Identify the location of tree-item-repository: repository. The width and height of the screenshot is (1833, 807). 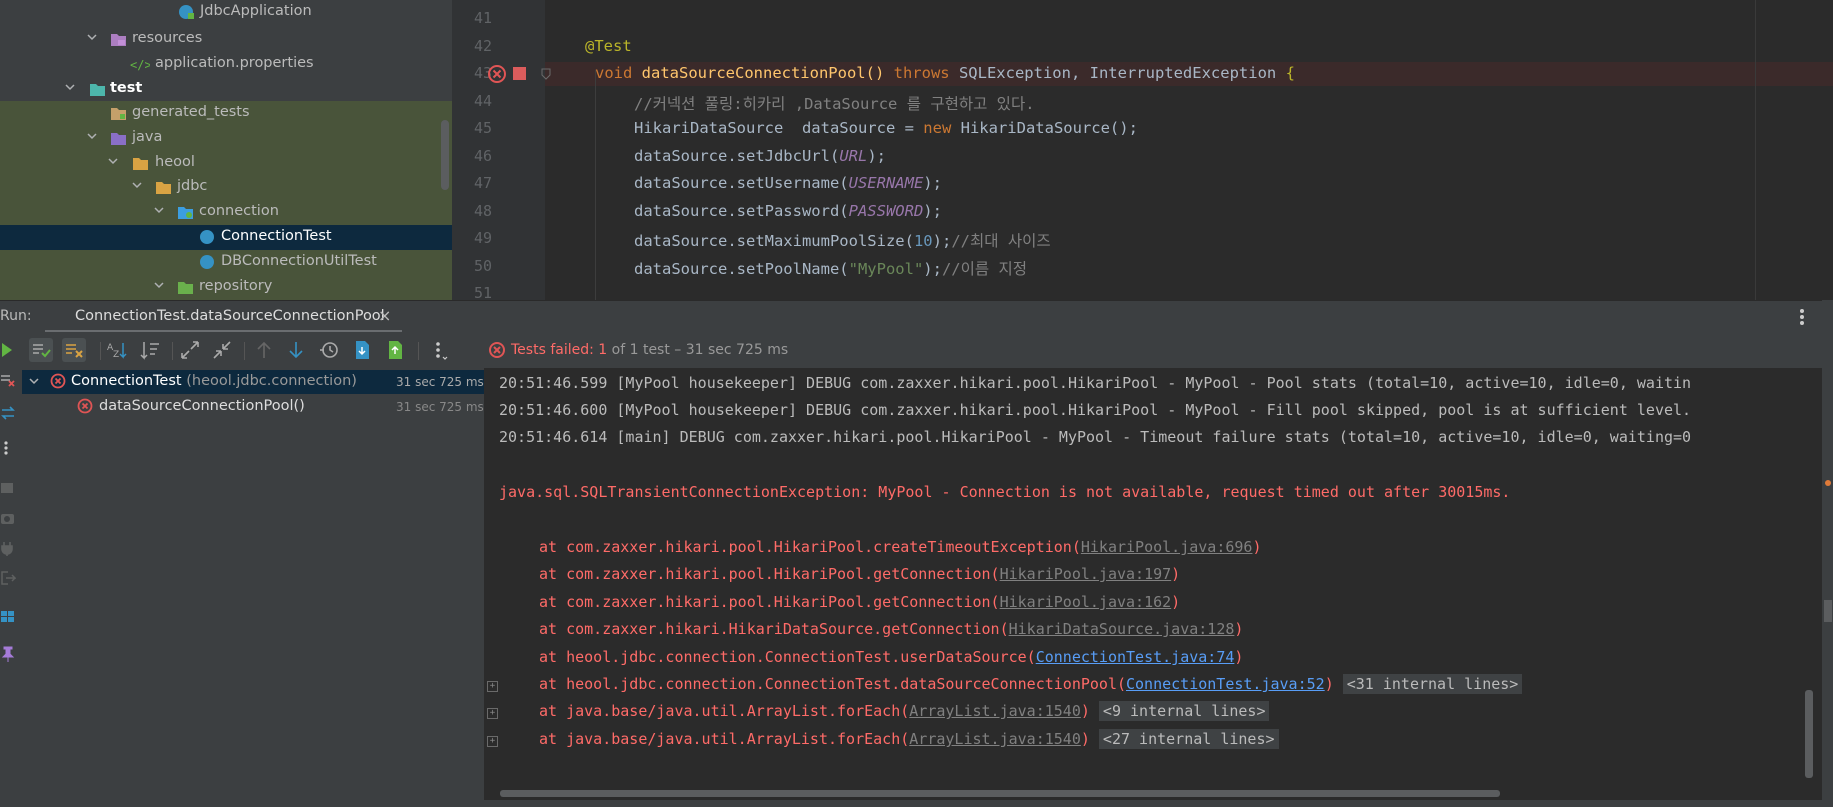
(226, 287).